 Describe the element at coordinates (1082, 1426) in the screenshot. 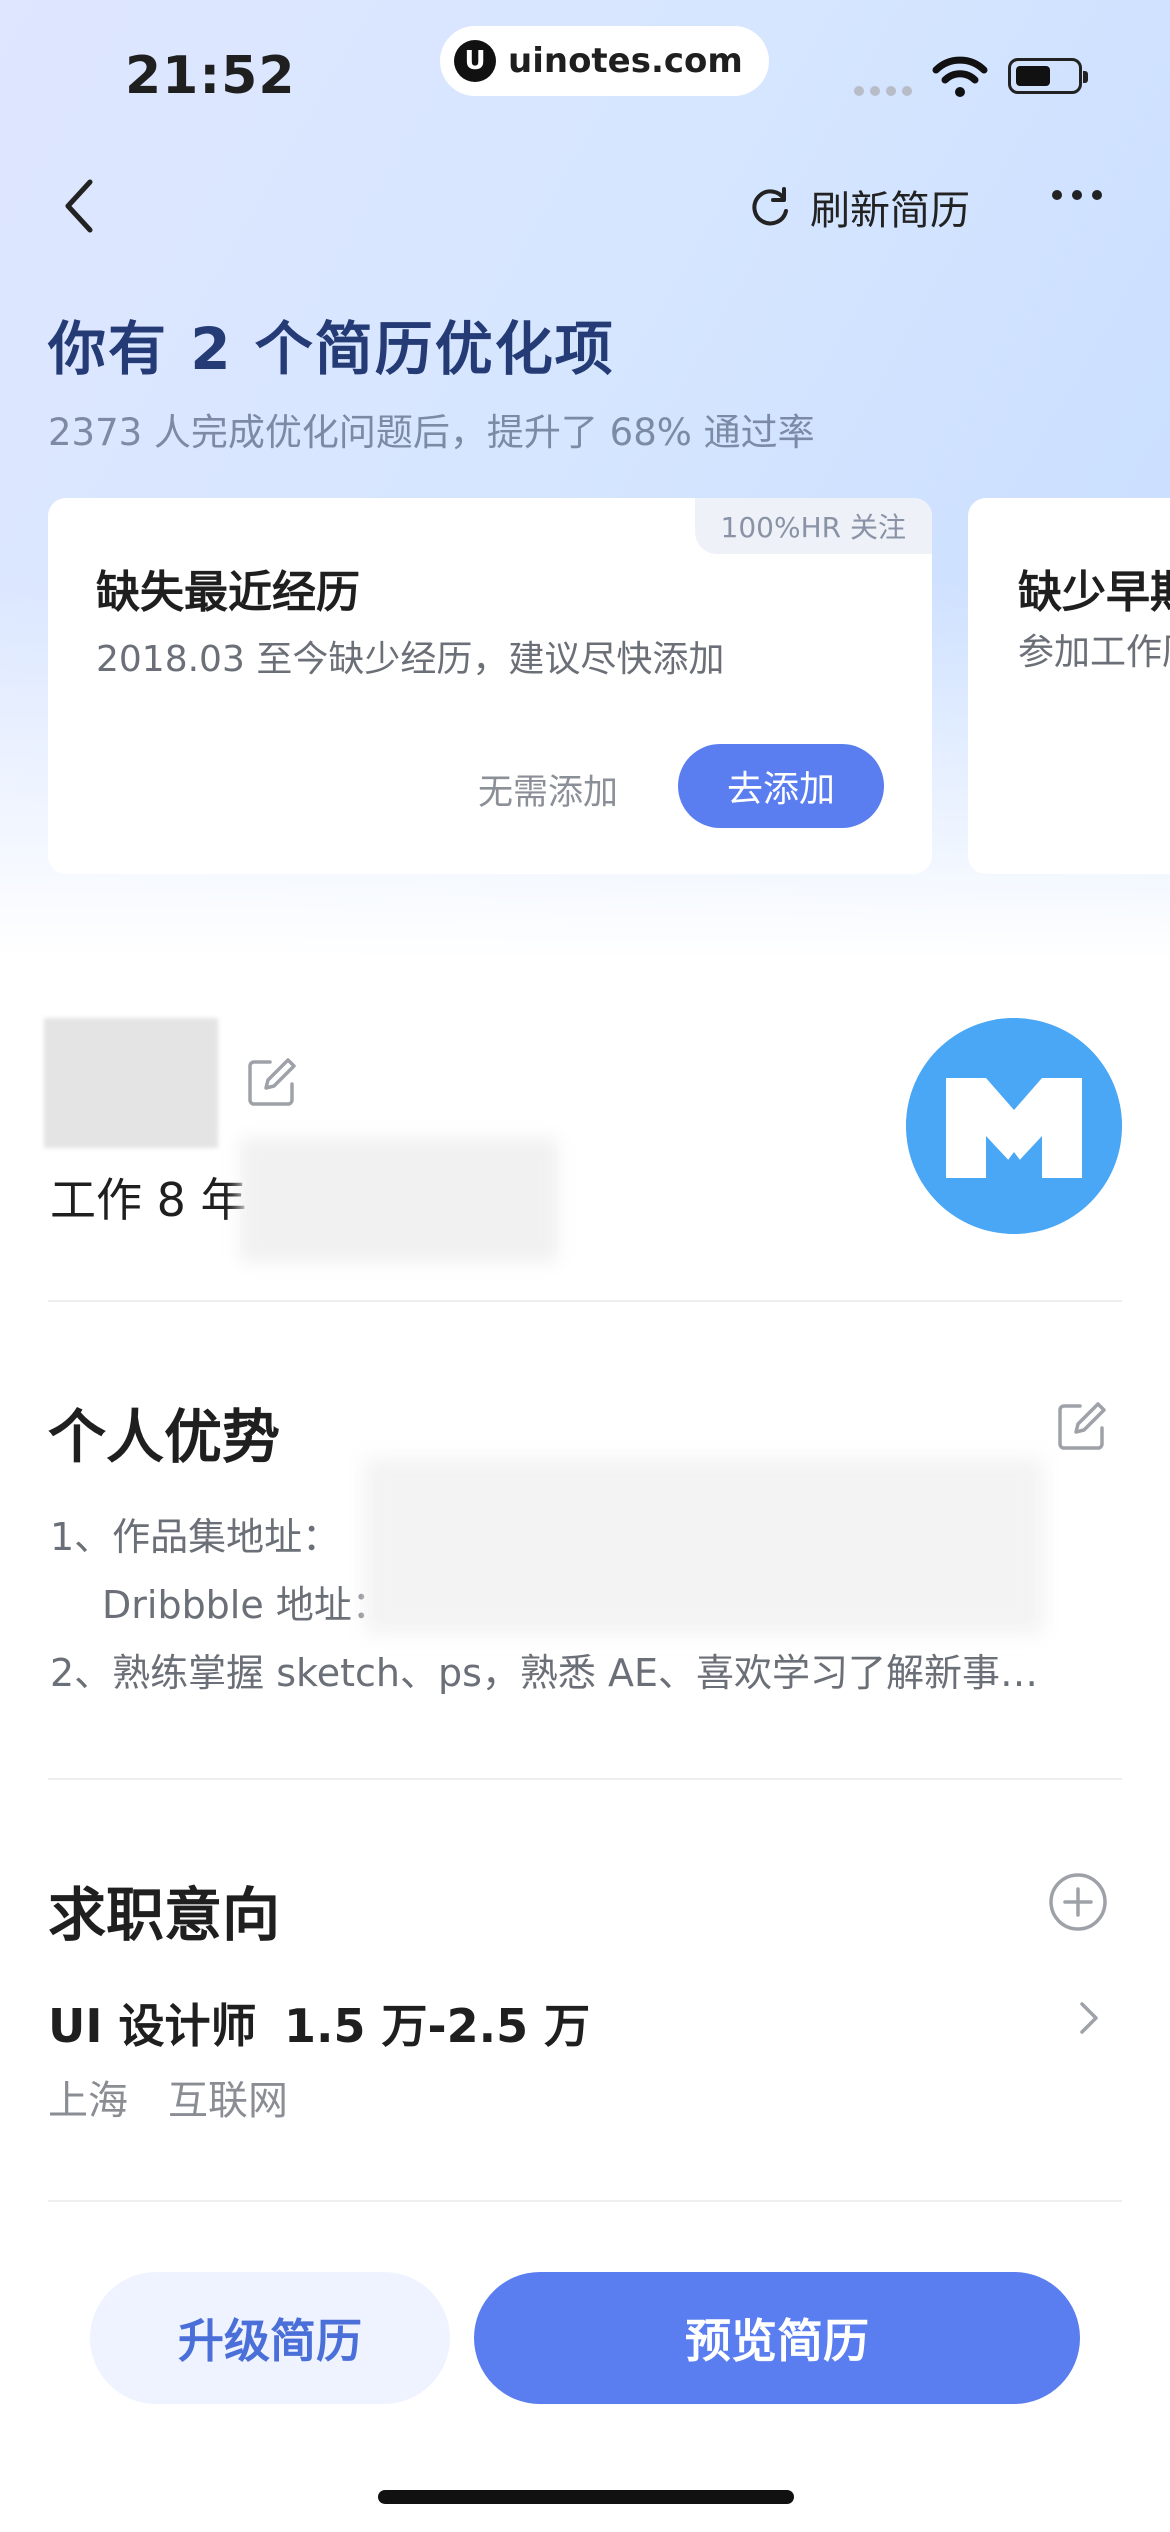

I see `edit-advantage-icon` at that location.